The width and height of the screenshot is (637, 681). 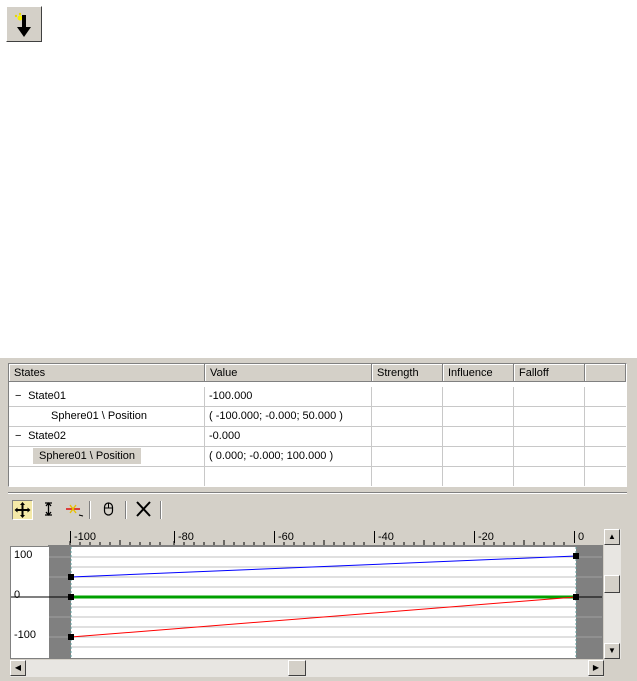 What do you see at coordinates (612, 594) in the screenshot?
I see `vertical-scrollbar: ▲ ▼` at bounding box center [612, 594].